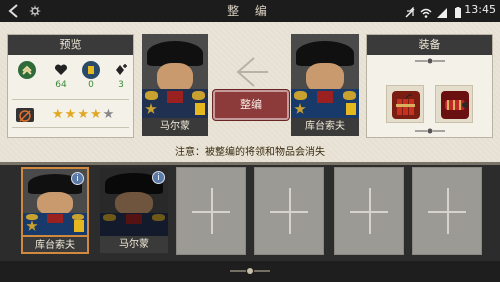  I want to click on arrow-left-icon, so click(252, 72).